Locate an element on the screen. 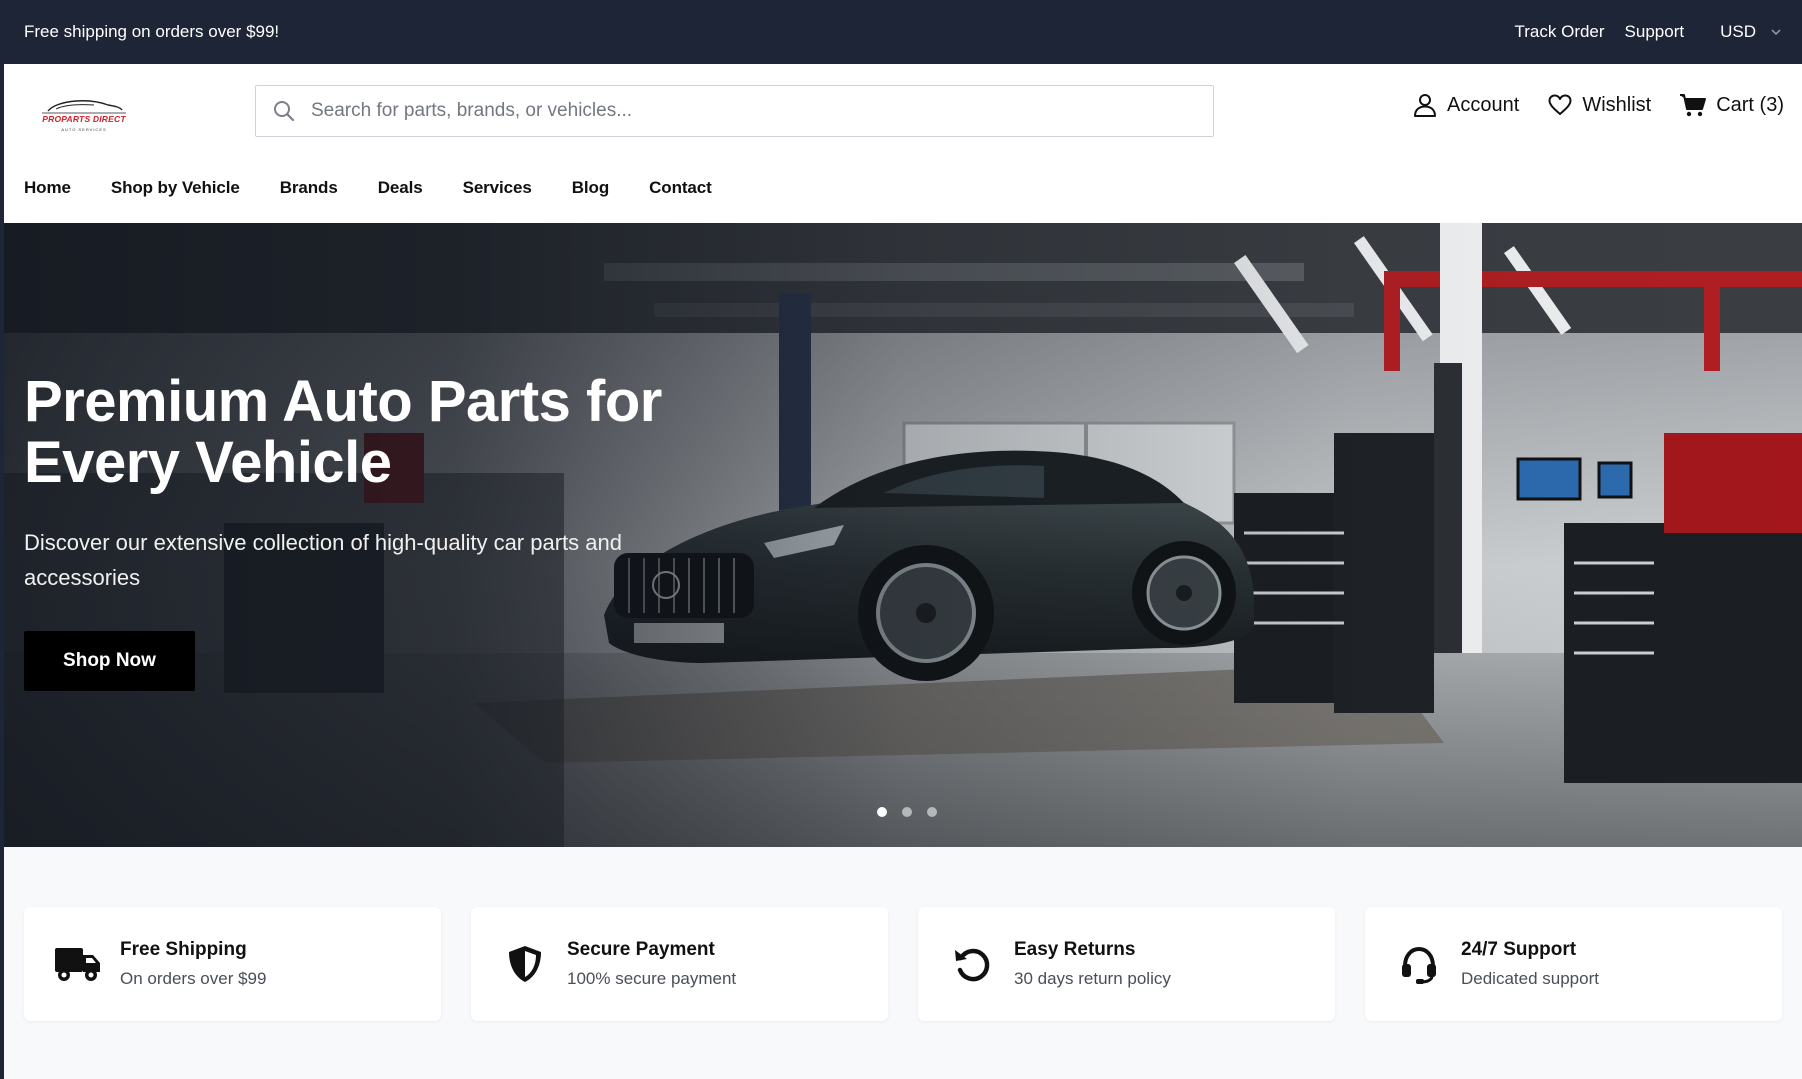  nav-brands: Brands is located at coordinates (309, 191).